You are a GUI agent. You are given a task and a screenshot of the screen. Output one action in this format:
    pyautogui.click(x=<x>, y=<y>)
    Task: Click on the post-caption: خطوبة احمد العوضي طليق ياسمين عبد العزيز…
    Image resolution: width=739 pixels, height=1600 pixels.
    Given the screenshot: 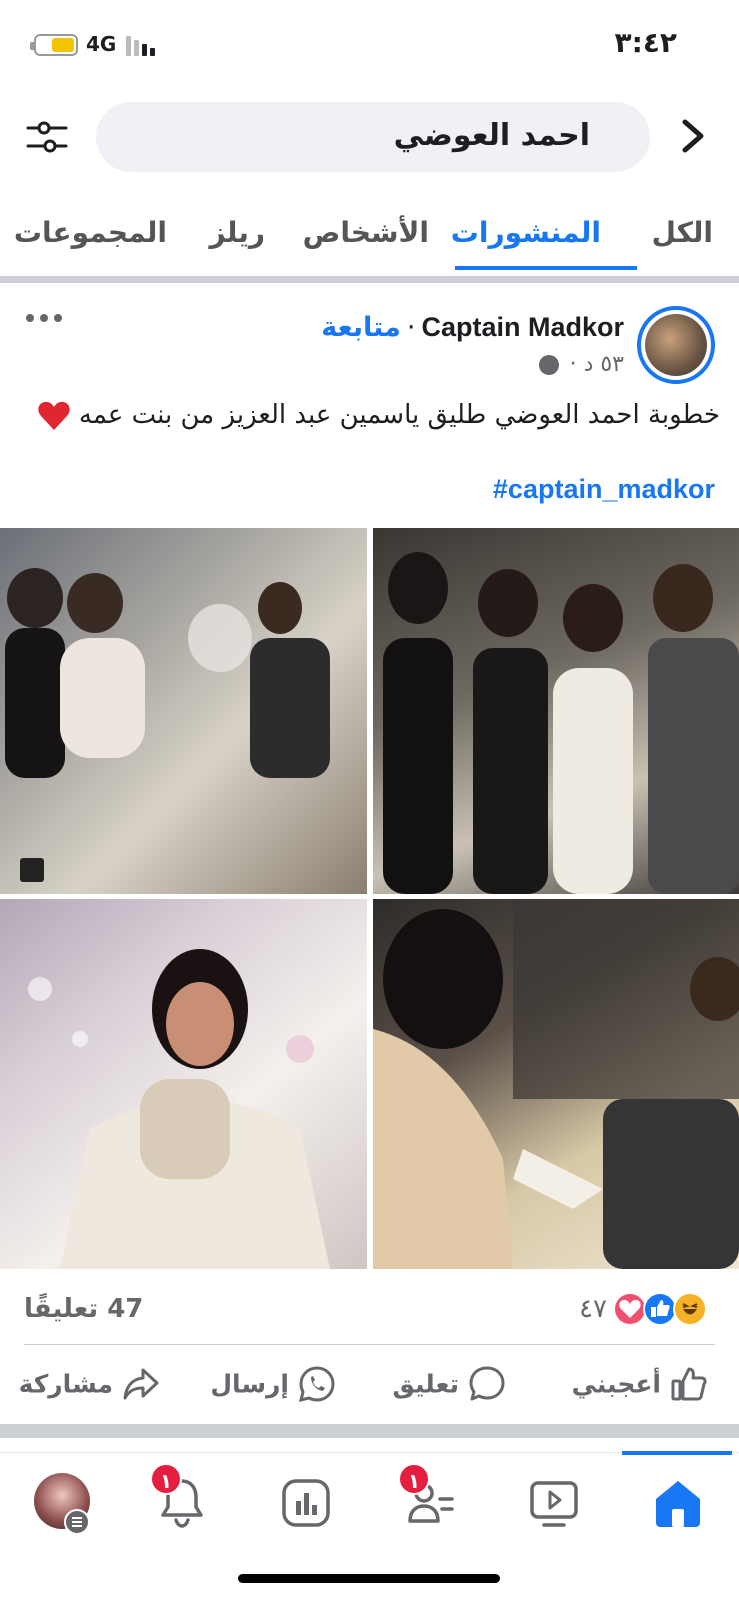 What is the action you would take?
    pyautogui.click(x=399, y=415)
    